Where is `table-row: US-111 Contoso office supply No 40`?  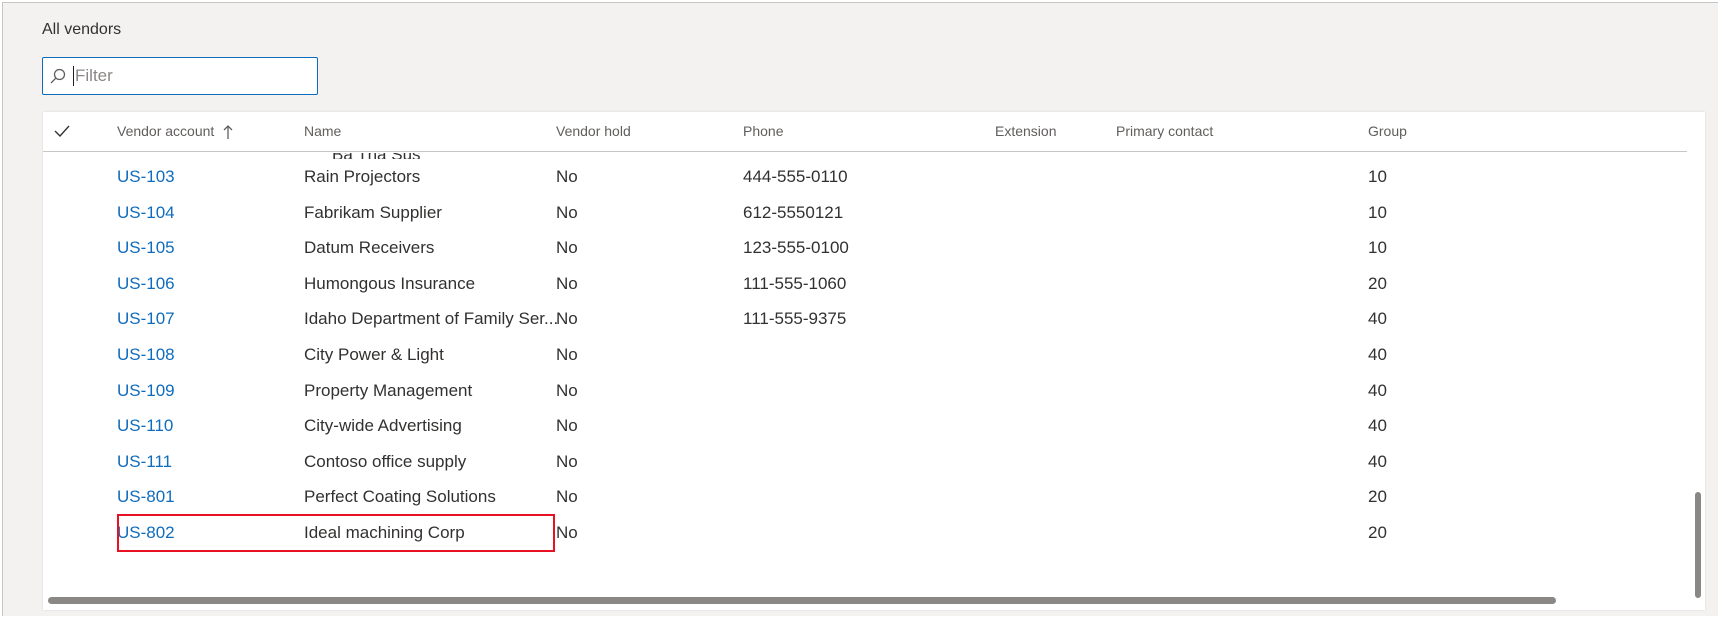
table-row: US-111 Contoso office supply No 40 is located at coordinates (865, 461).